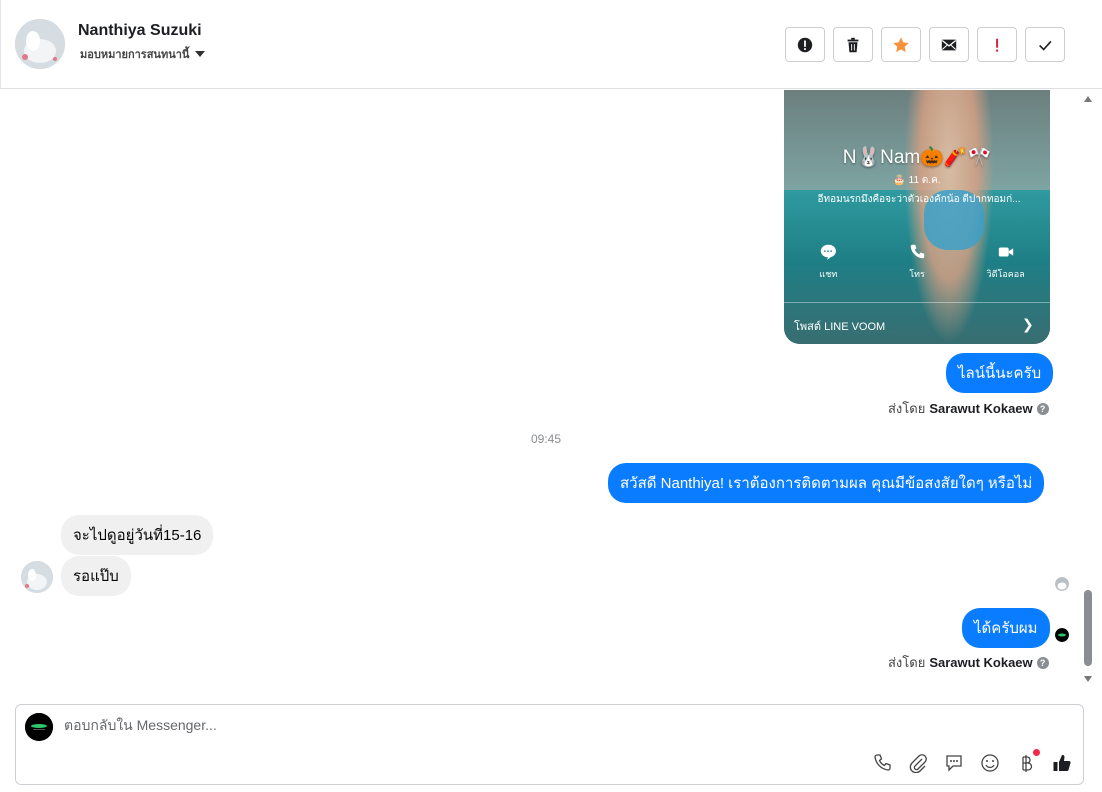 This screenshot has width=1102, height=792. I want to click on mark-important-button, so click(997, 44).